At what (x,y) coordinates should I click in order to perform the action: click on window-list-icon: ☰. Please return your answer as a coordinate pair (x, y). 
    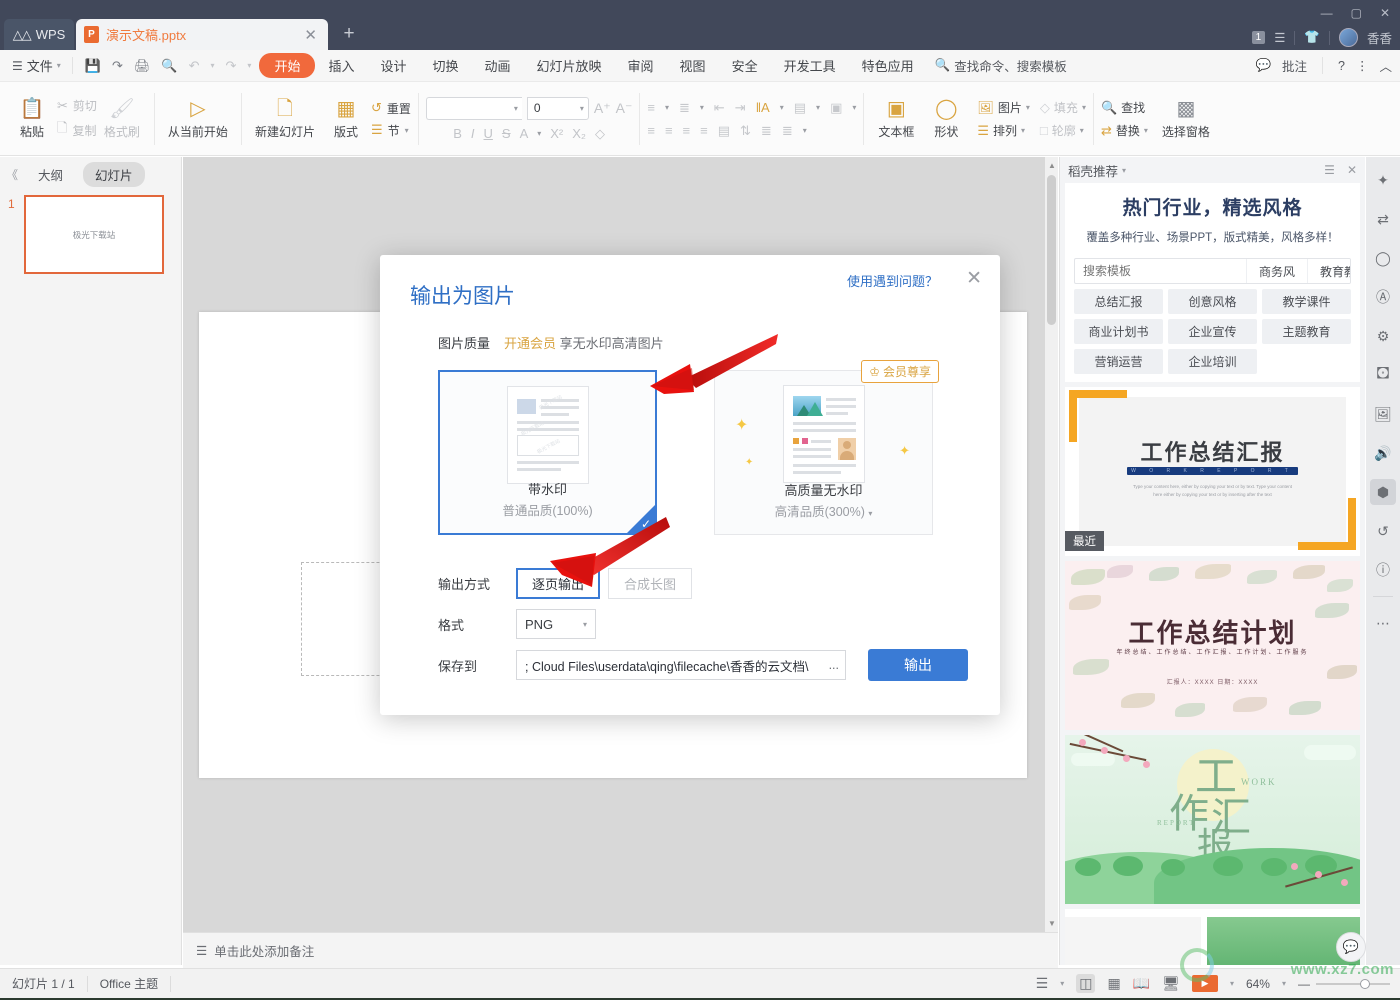
    Looking at the image, I should click on (1279, 37).